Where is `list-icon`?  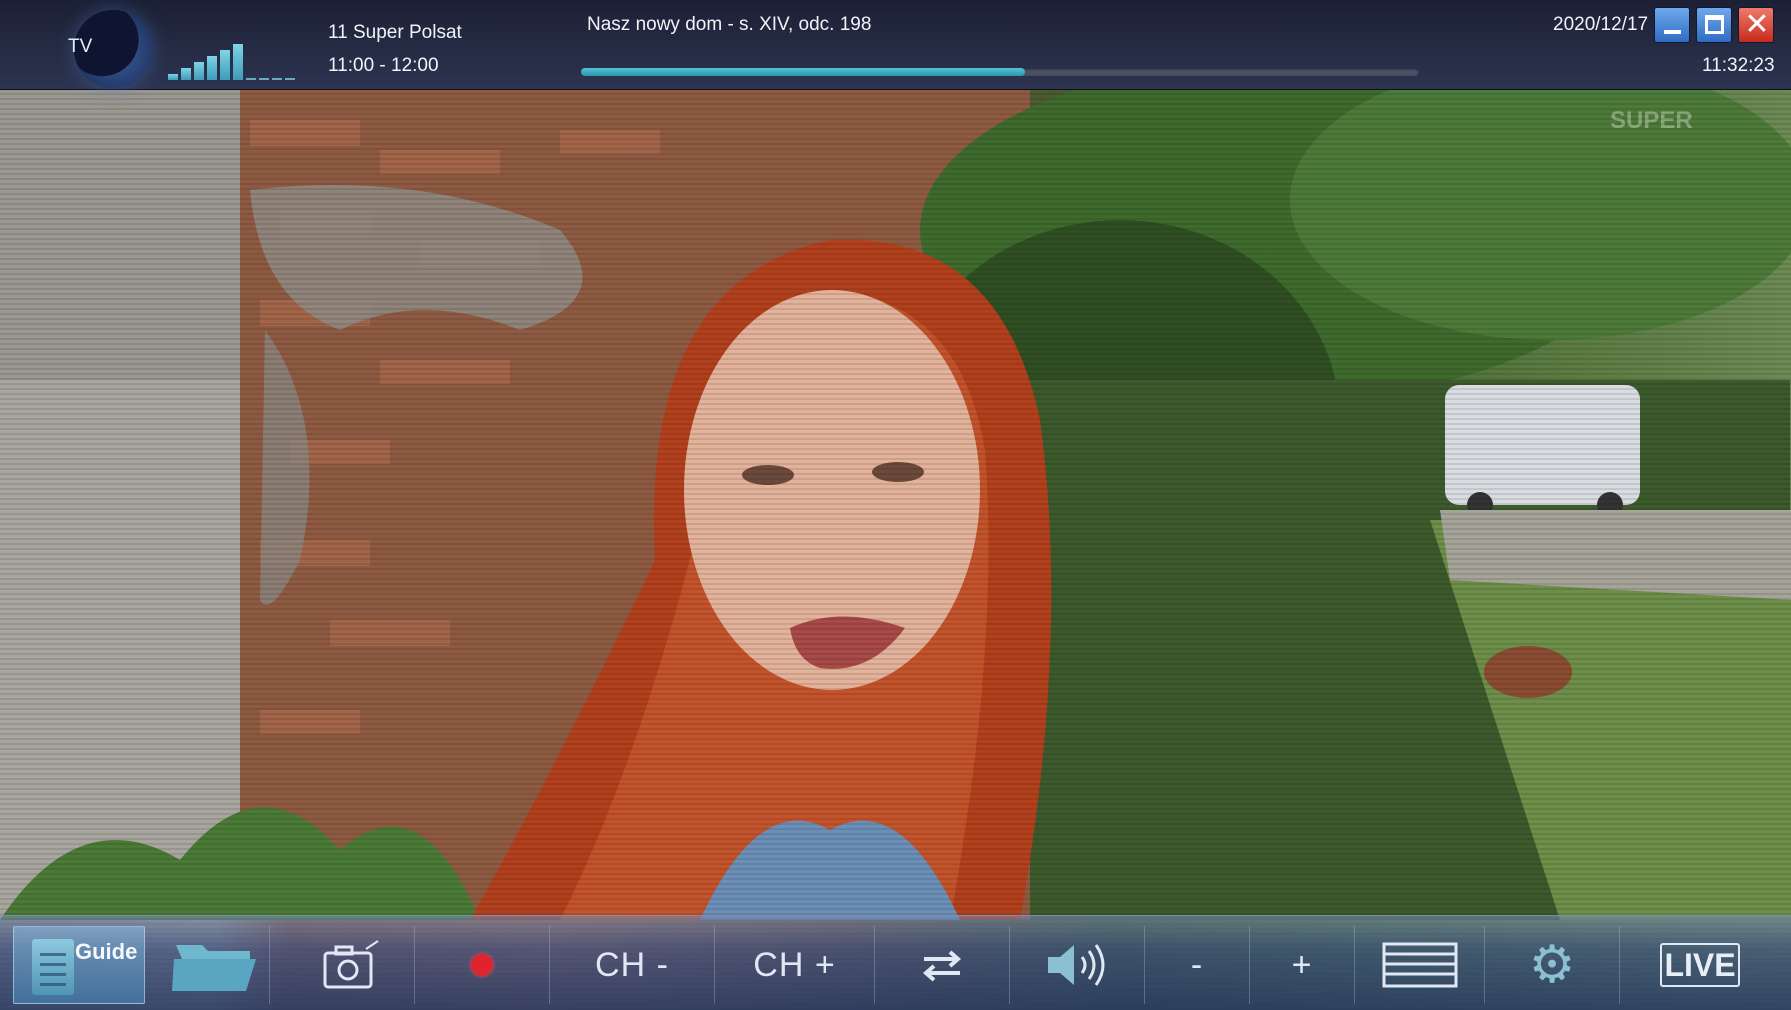
list-icon is located at coordinates (1419, 965).